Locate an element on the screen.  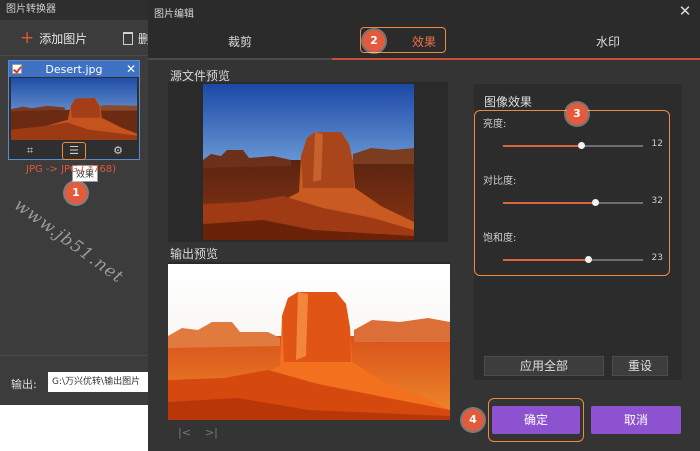
crop-icon: ⌗ is located at coordinates (30, 151).